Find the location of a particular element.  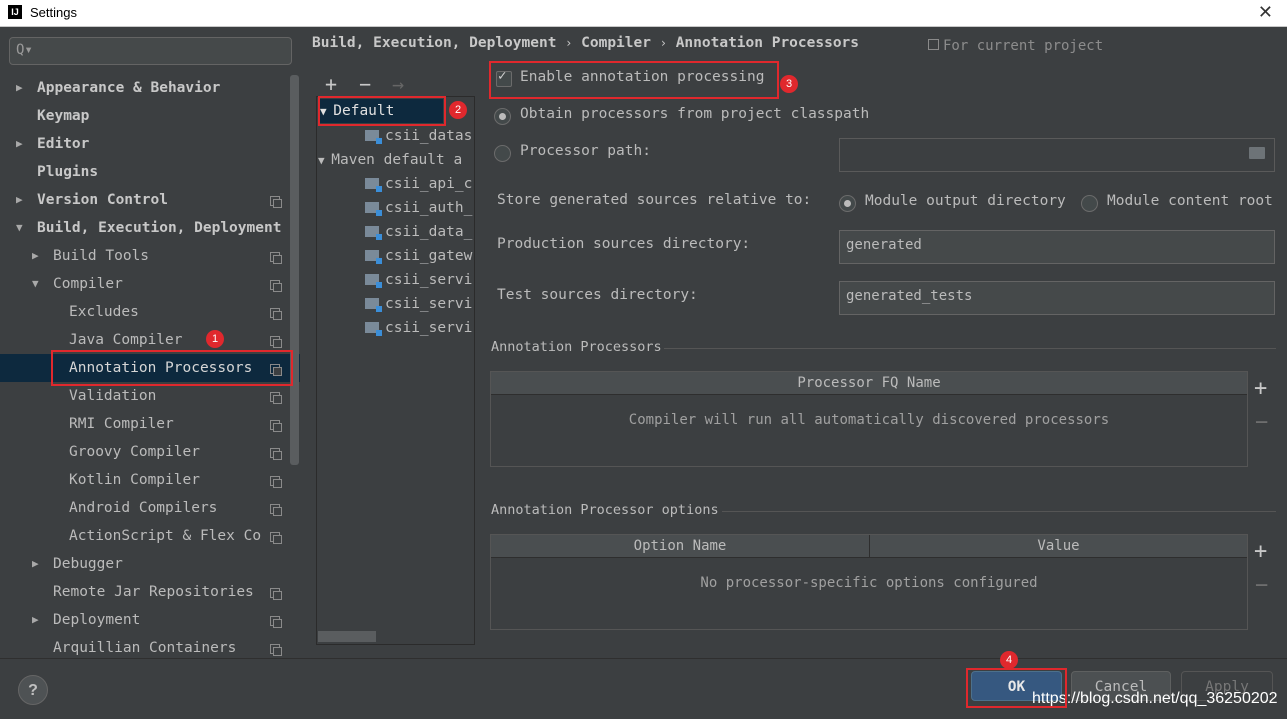

module-output-directory-label: Module output directory is located at coordinates (965, 201).